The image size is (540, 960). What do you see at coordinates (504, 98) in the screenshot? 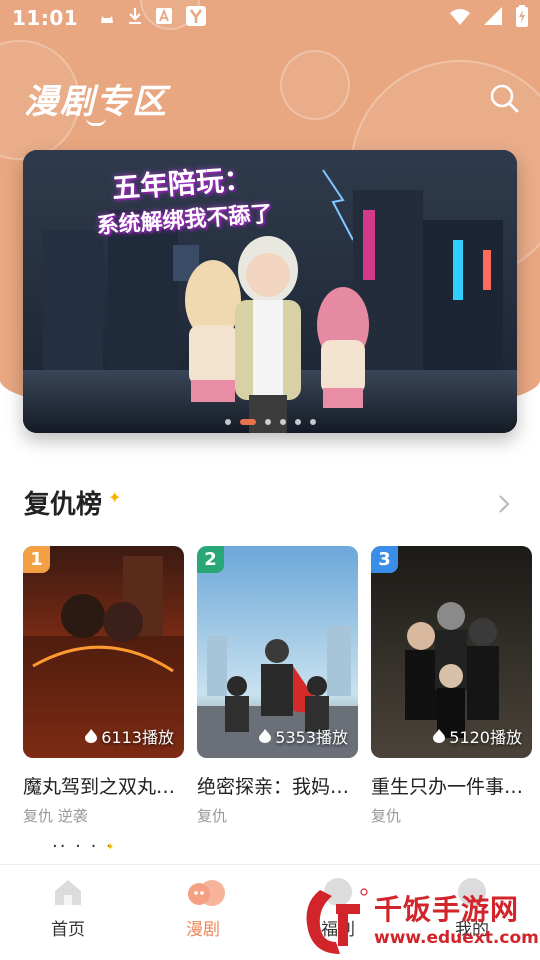
I see `search-icon` at bounding box center [504, 98].